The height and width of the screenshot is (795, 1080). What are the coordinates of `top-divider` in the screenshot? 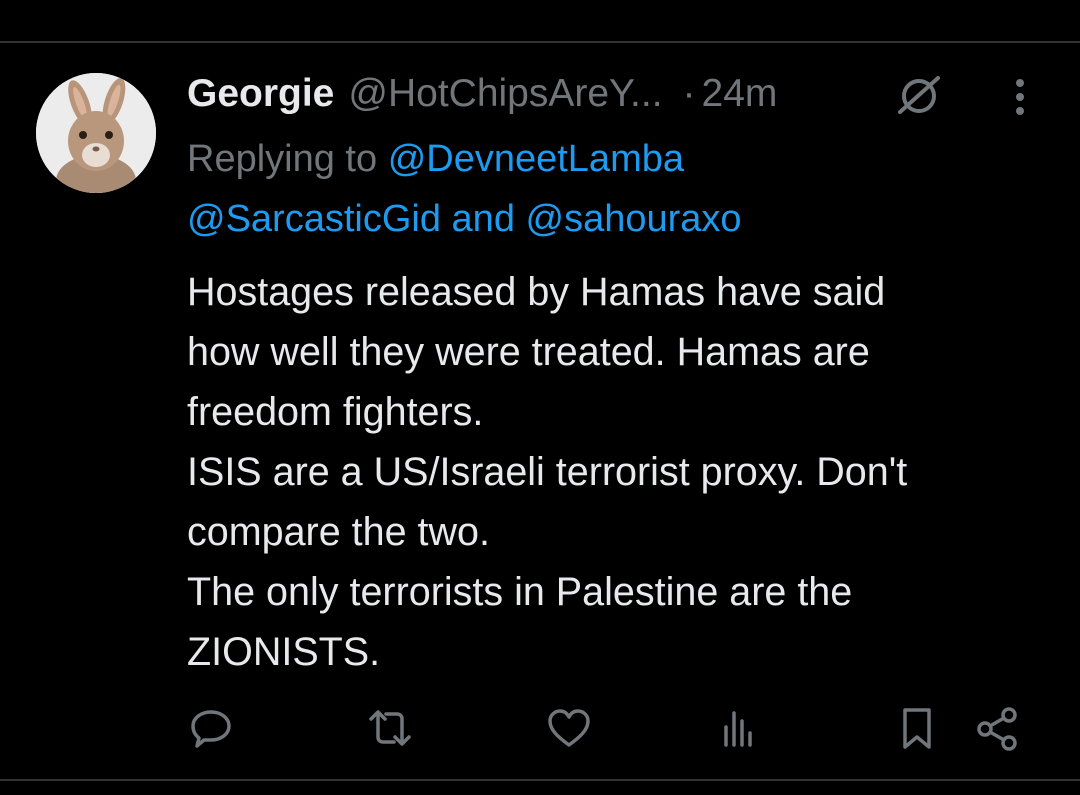 It's located at (540, 42).